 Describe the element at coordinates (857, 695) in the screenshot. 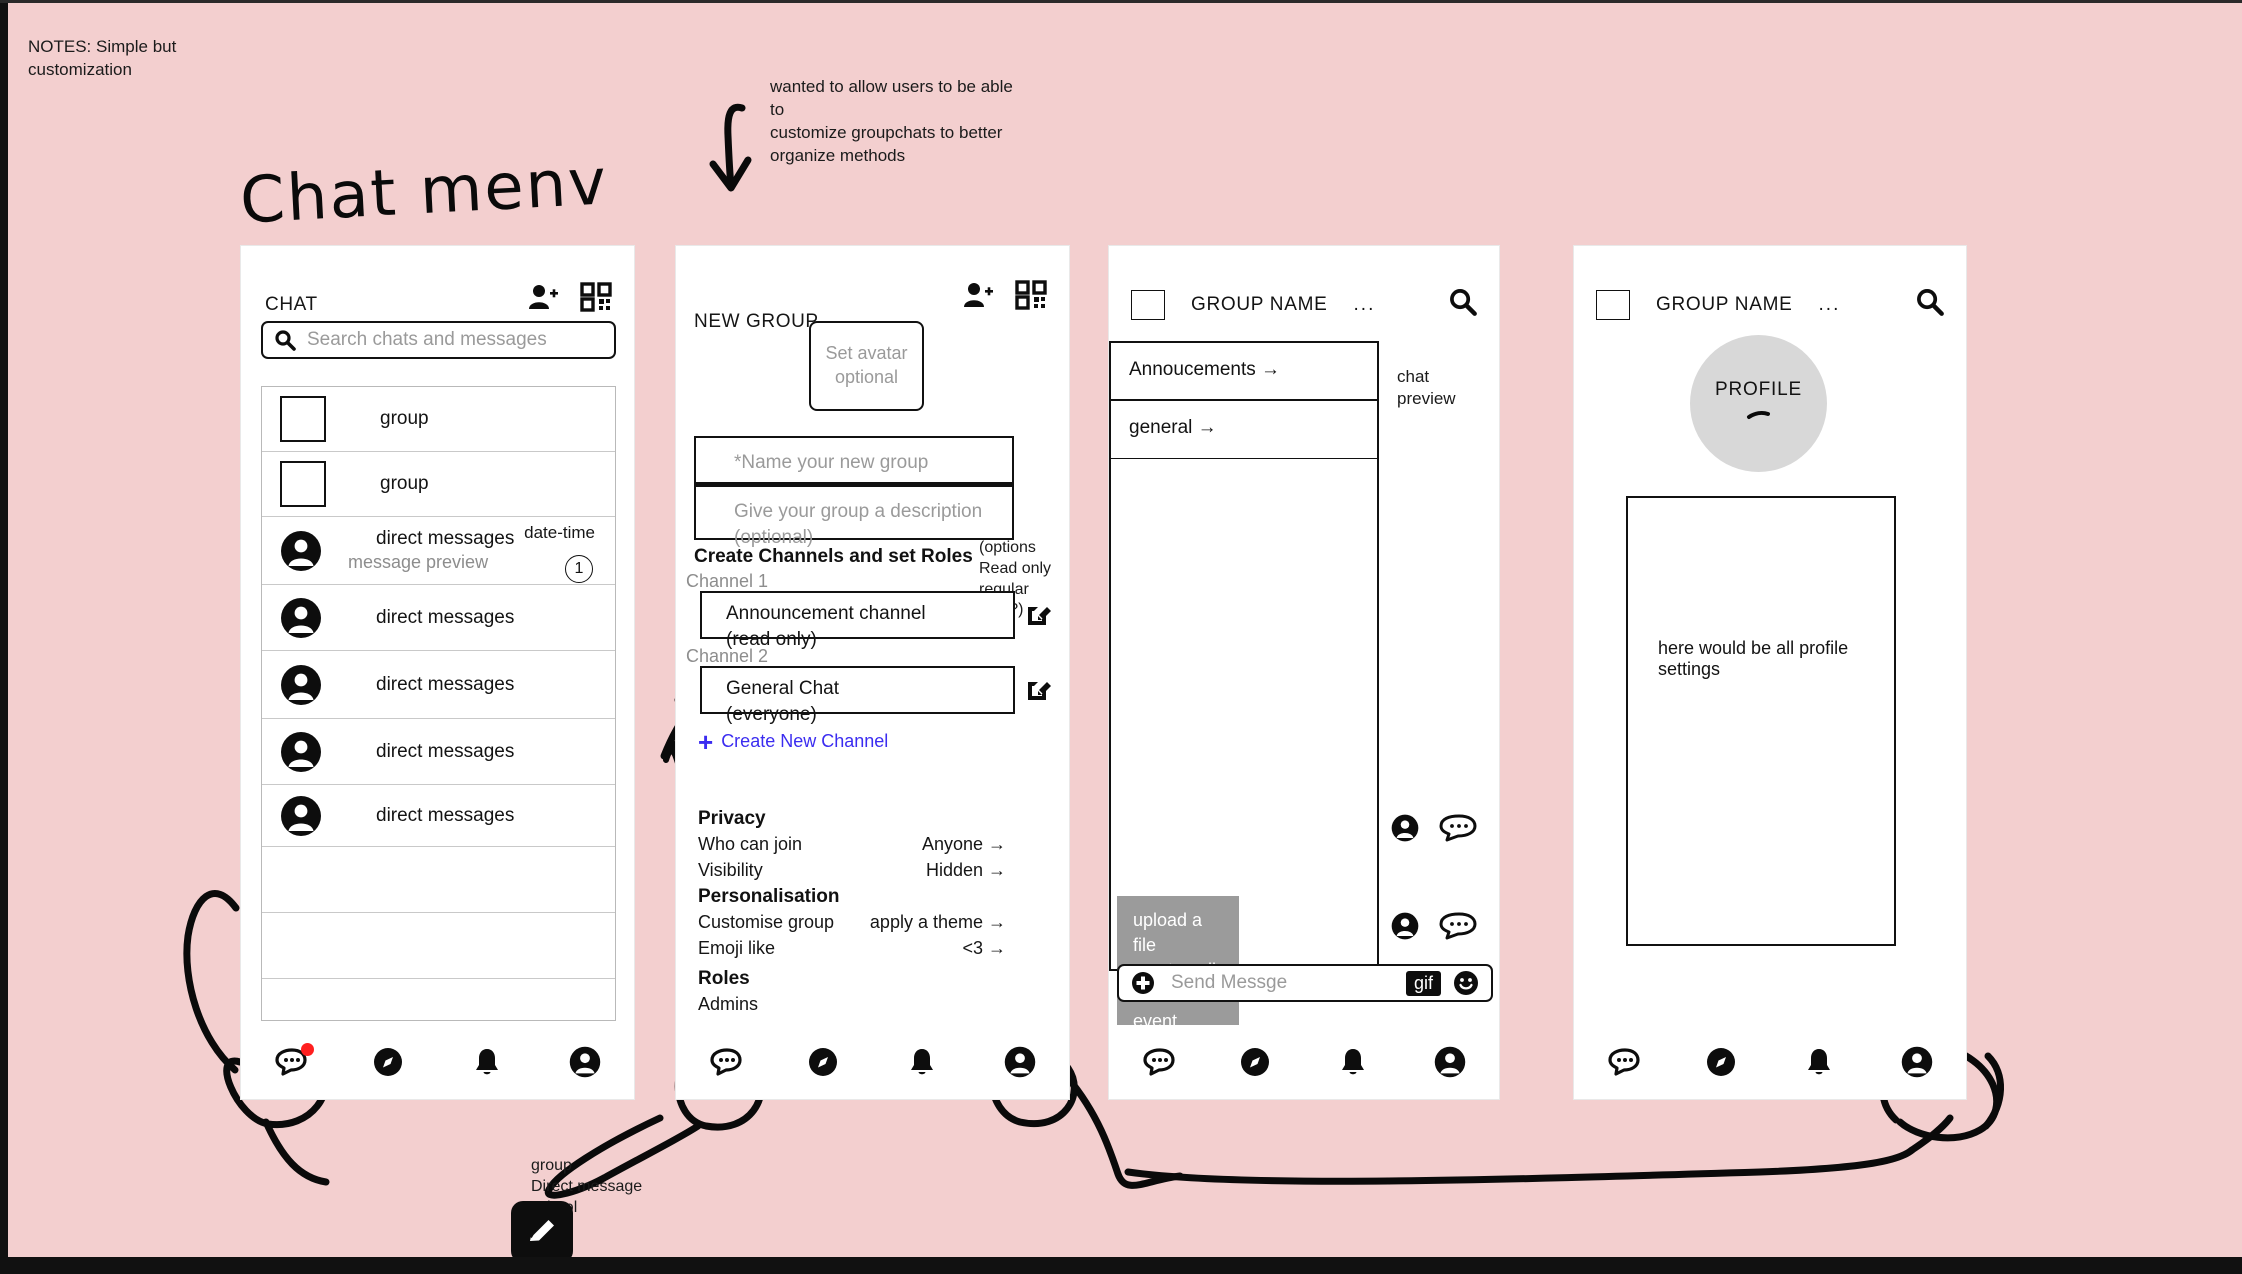

I see `channel-2-input: General Chat (everyone)` at that location.